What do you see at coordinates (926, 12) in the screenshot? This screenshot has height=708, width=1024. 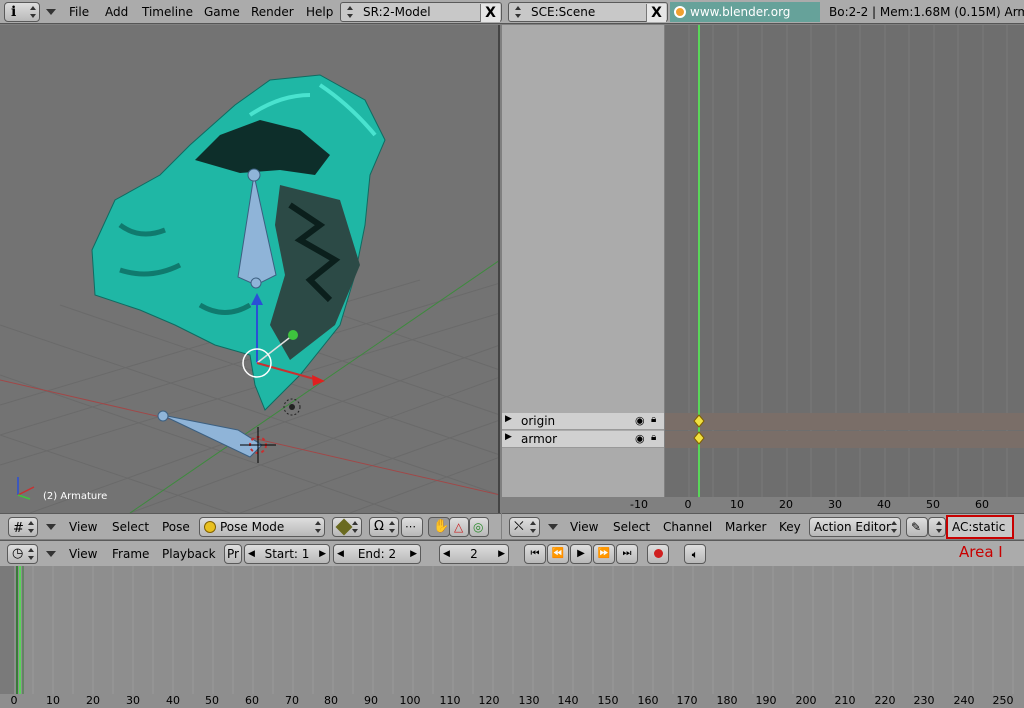 I see `scene-stats: Bo:2-2 | Mem:1.68M (0.15M) Arm` at bounding box center [926, 12].